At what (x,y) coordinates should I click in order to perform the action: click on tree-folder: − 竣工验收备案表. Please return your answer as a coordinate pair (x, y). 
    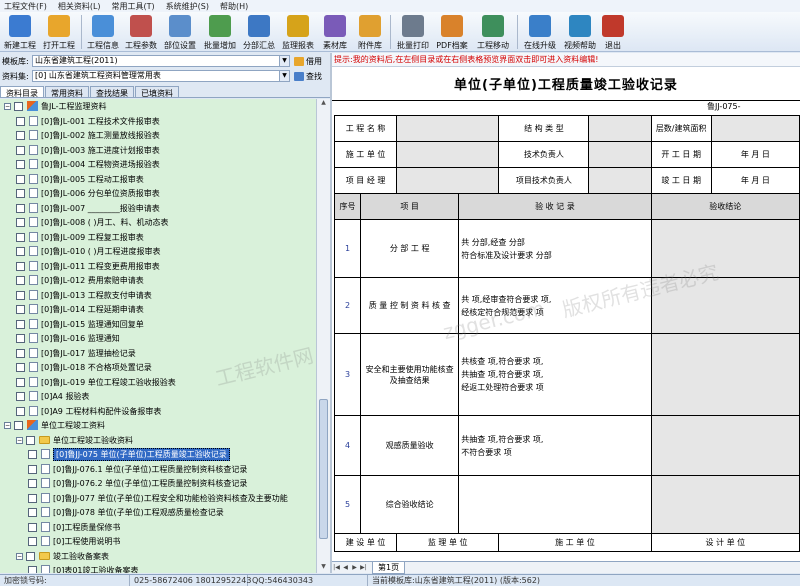
    Looking at the image, I should click on (62, 556).